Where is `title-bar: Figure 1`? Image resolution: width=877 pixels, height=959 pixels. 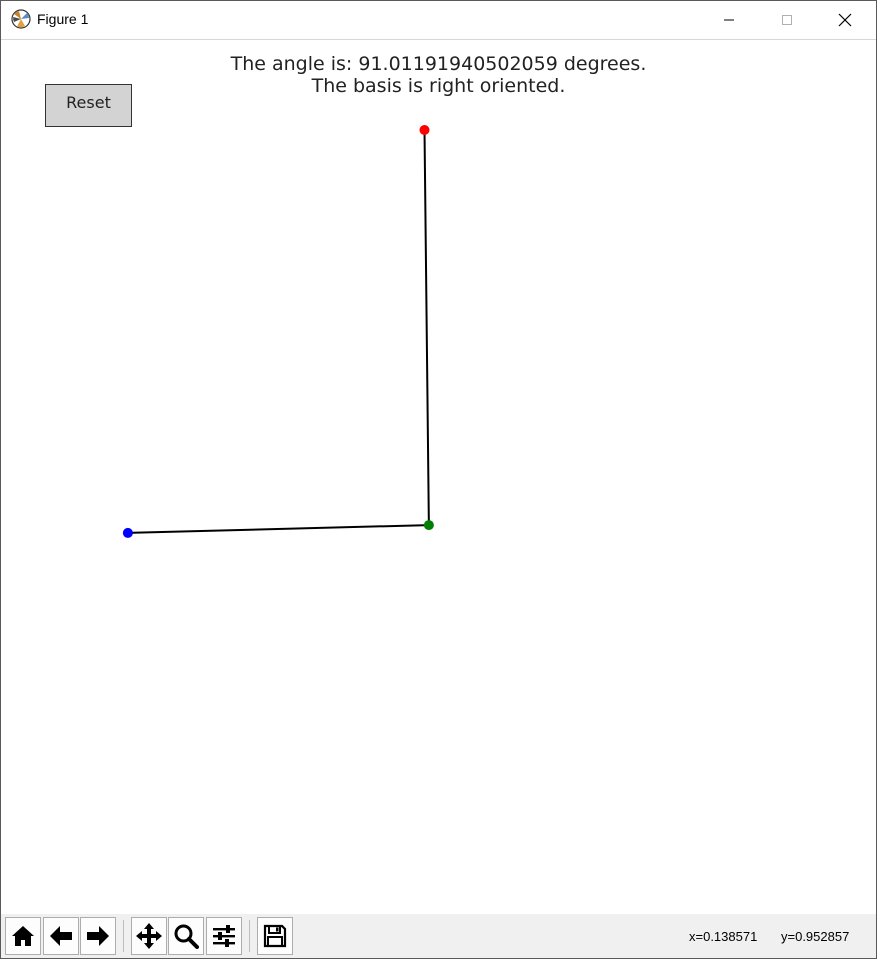
title-bar: Figure 1 is located at coordinates (438, 20).